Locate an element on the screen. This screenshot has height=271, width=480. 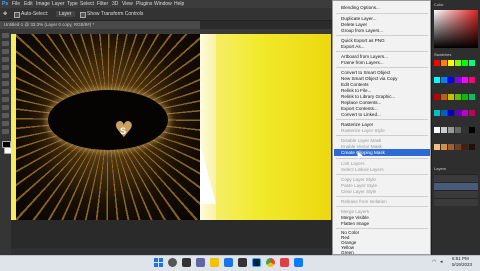
move-tool-icon is located at coordinates (5, 35).